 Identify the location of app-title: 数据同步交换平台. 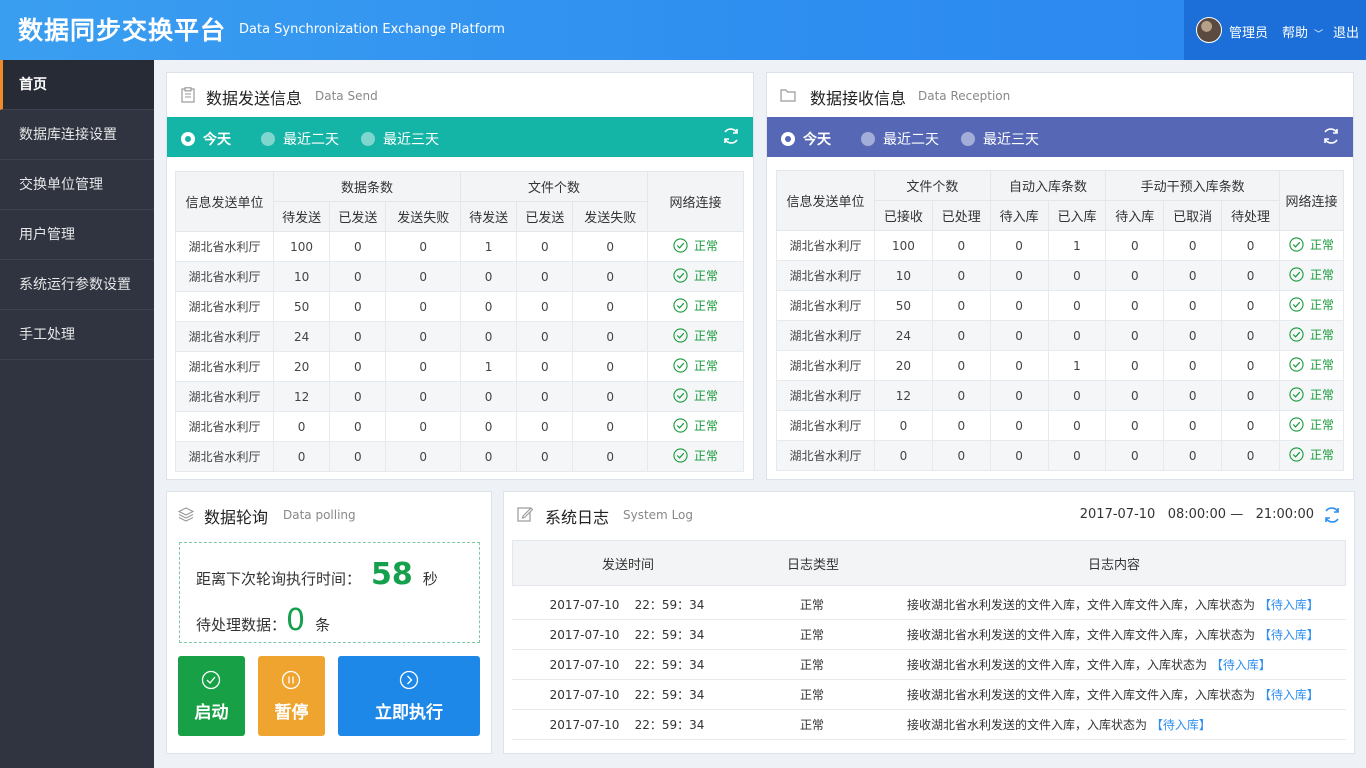
(122, 30).